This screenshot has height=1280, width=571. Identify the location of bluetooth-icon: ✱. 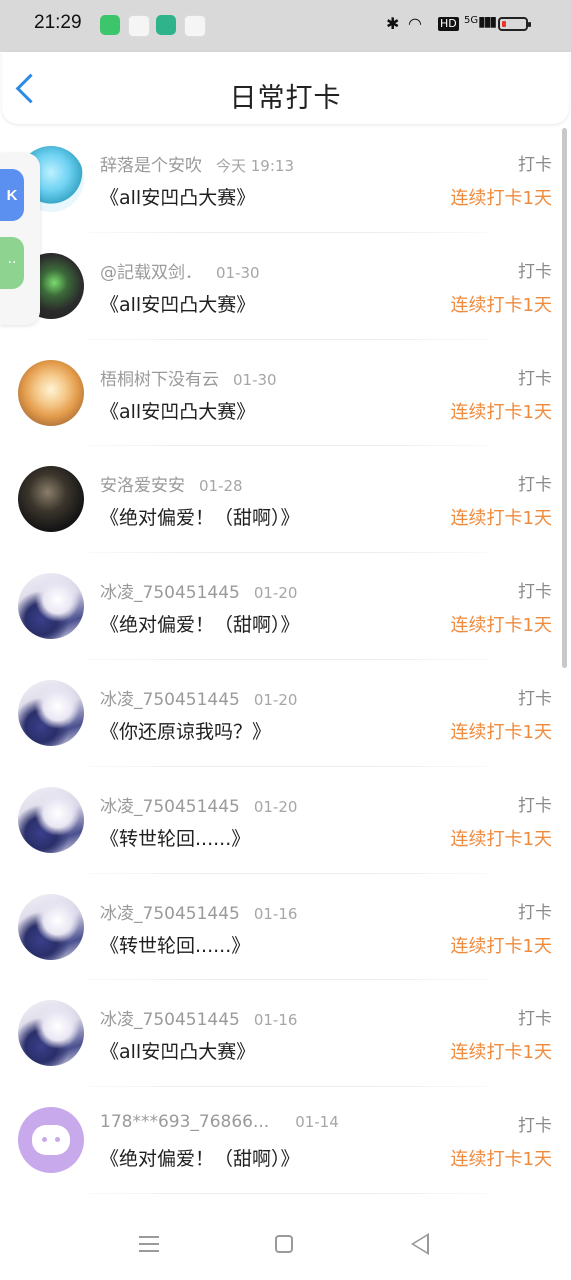
(393, 23).